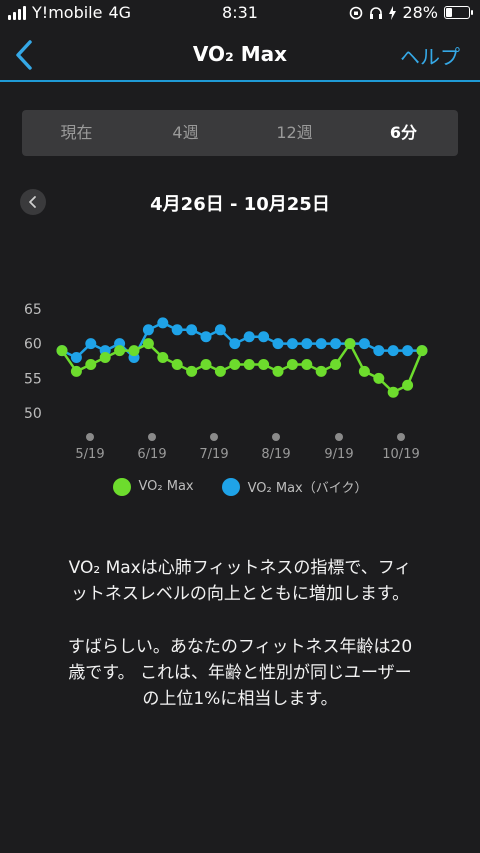 This screenshot has height=853, width=480. What do you see at coordinates (307, 488) in the screenshot?
I see `legend-label-vo2max-bike: VO₂ Max（バイク）` at bounding box center [307, 488].